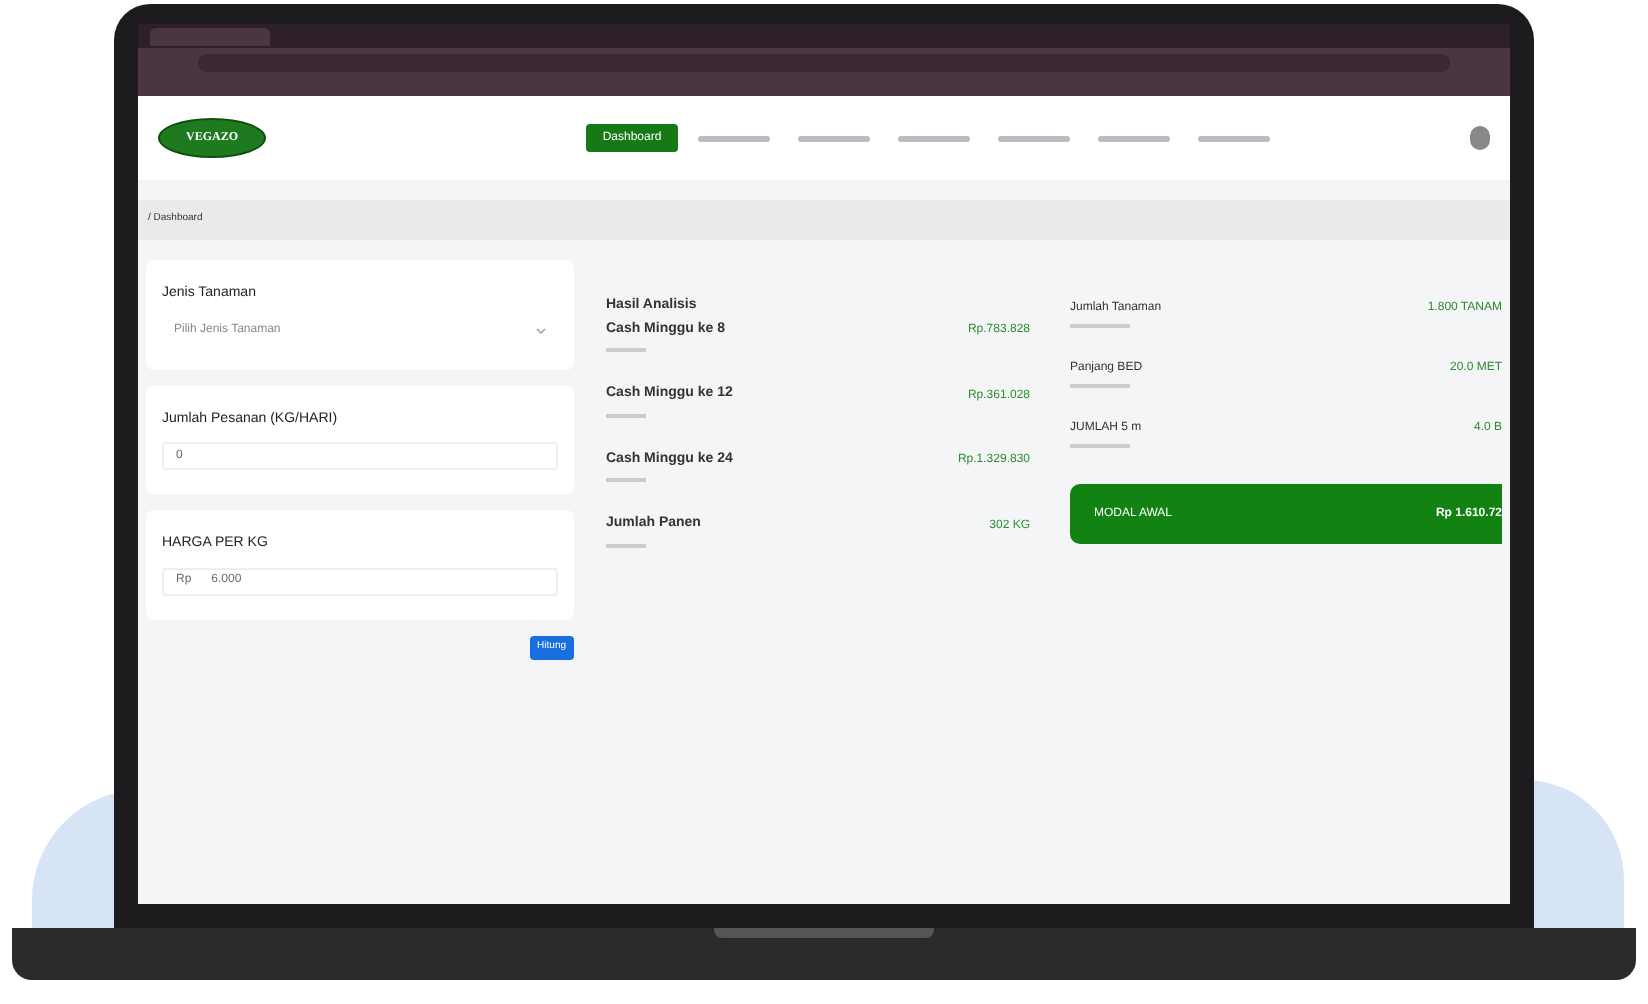 This screenshot has width=1648, height=1004. I want to click on browser-tab, so click(210, 36).